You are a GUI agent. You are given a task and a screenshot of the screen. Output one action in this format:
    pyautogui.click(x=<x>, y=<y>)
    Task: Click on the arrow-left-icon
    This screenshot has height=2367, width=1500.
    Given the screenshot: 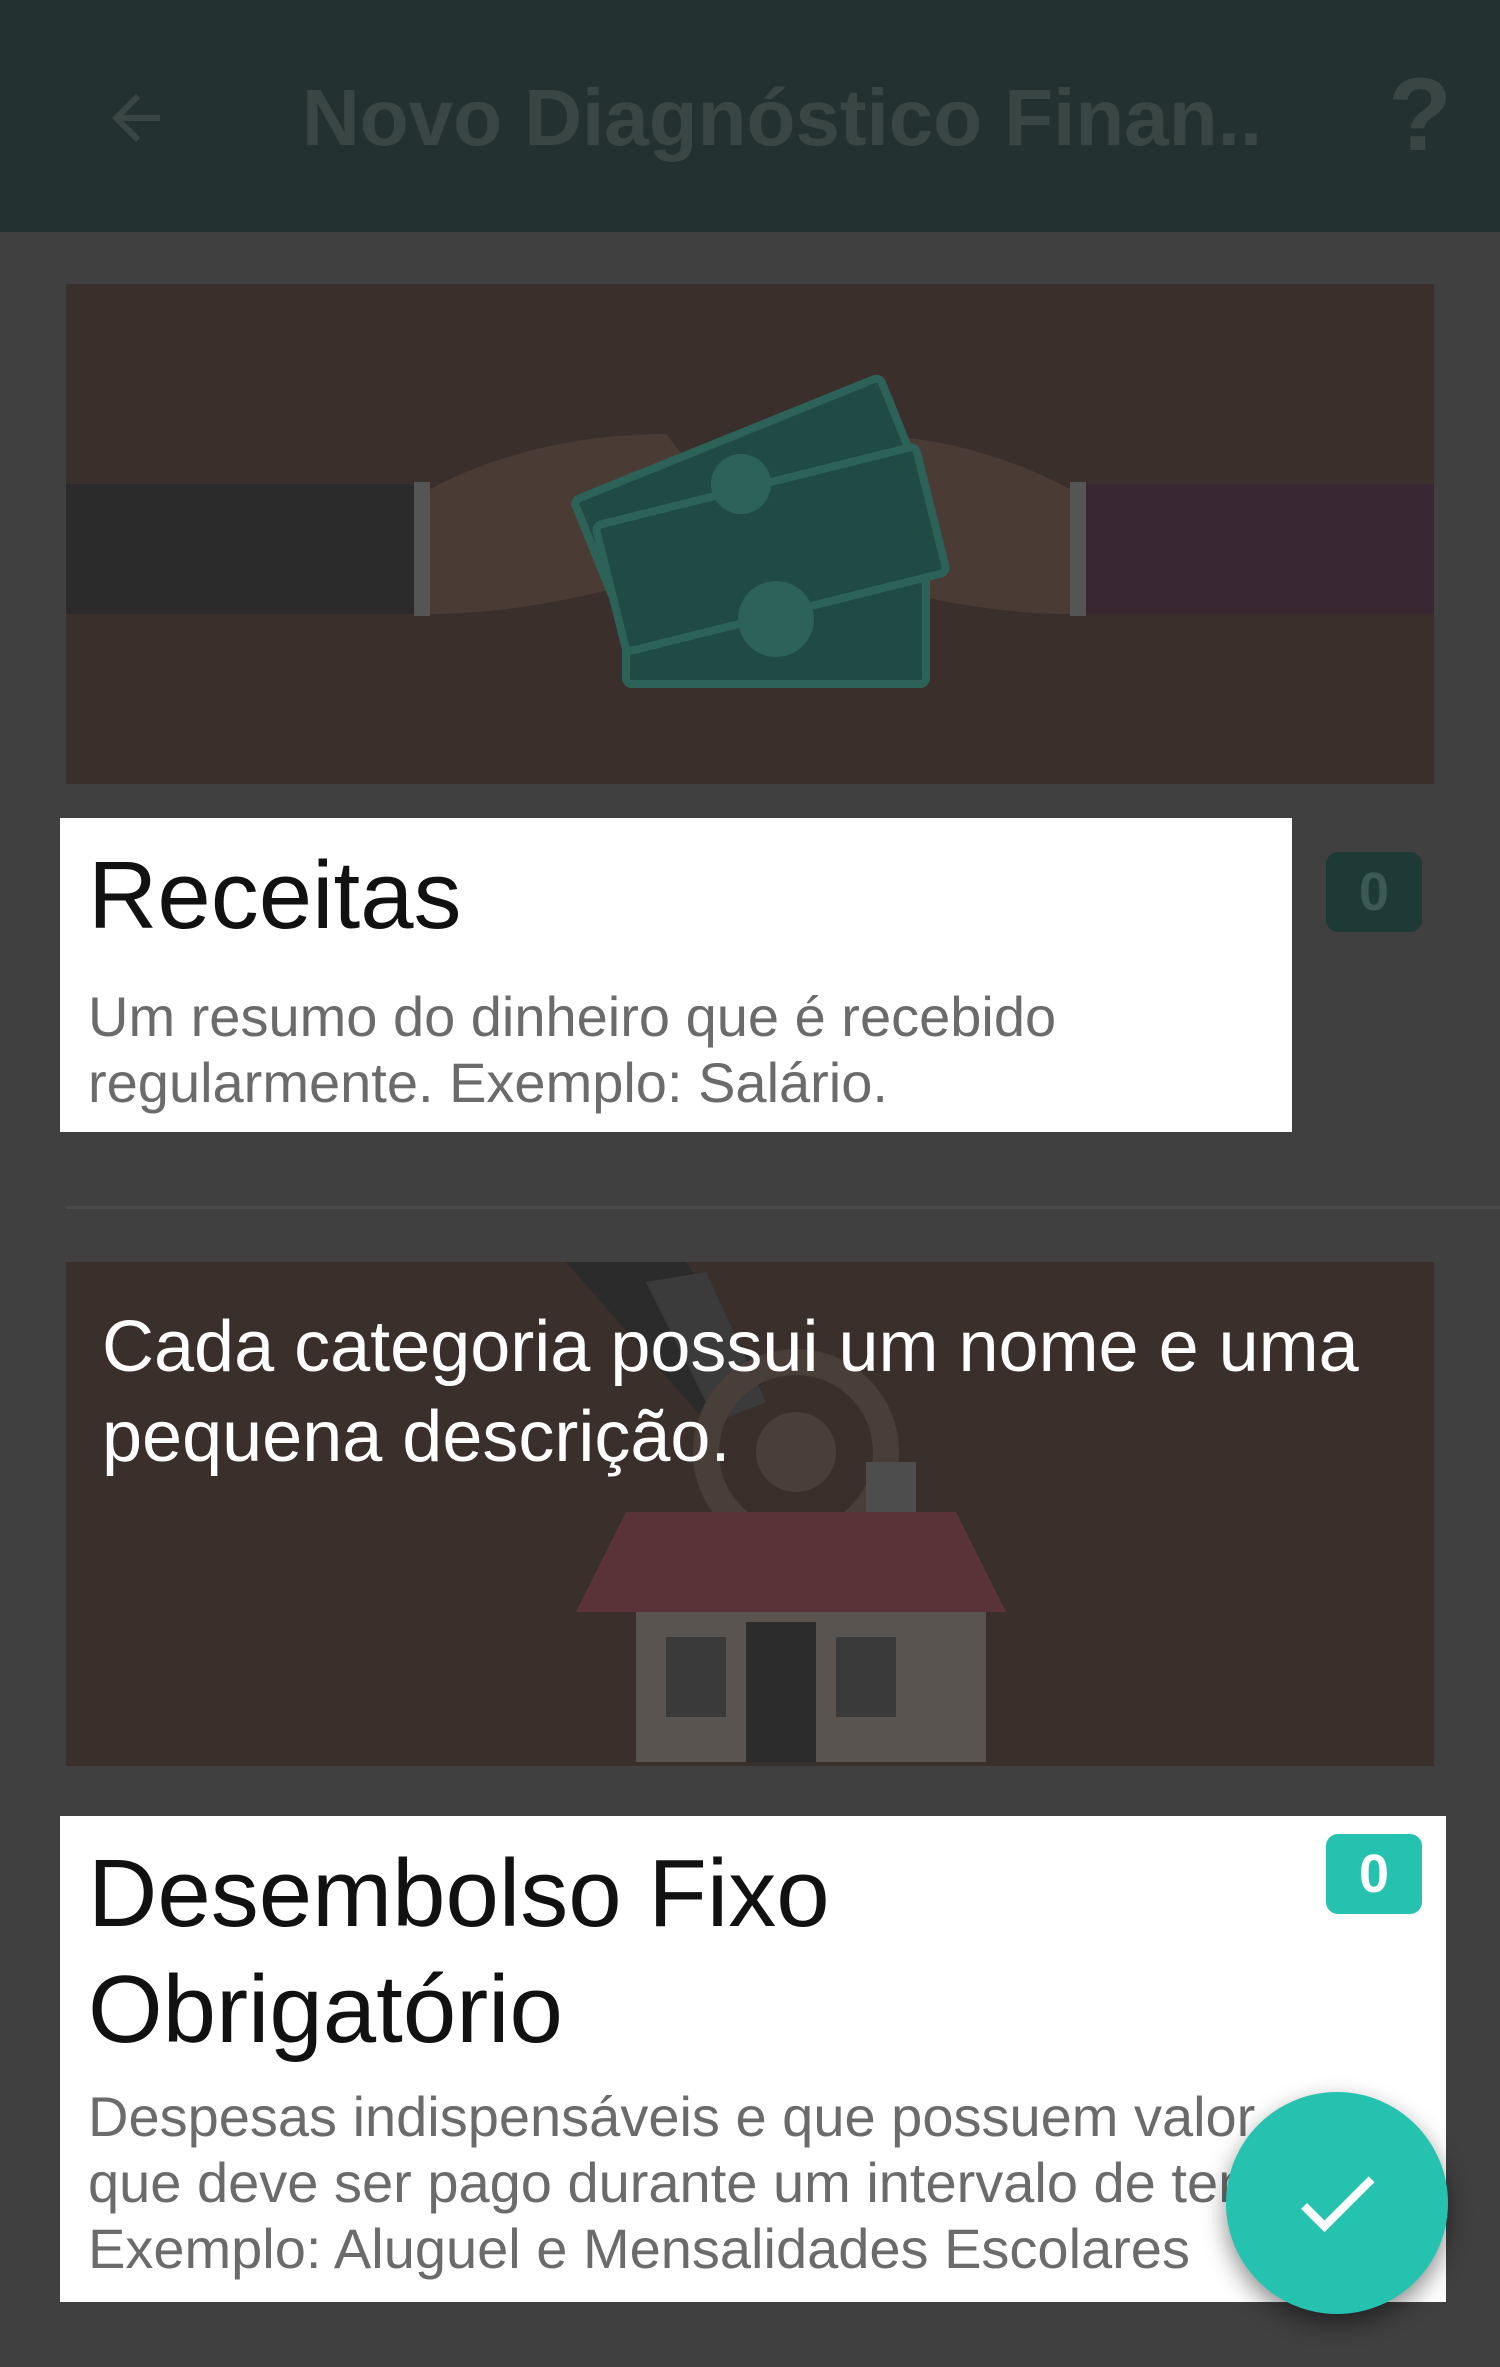 What is the action you would take?
    pyautogui.click(x=136, y=118)
    